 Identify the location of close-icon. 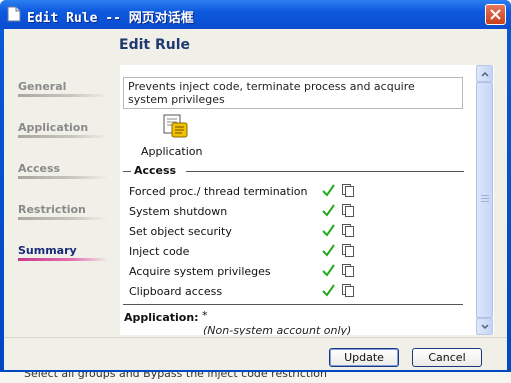
(495, 14).